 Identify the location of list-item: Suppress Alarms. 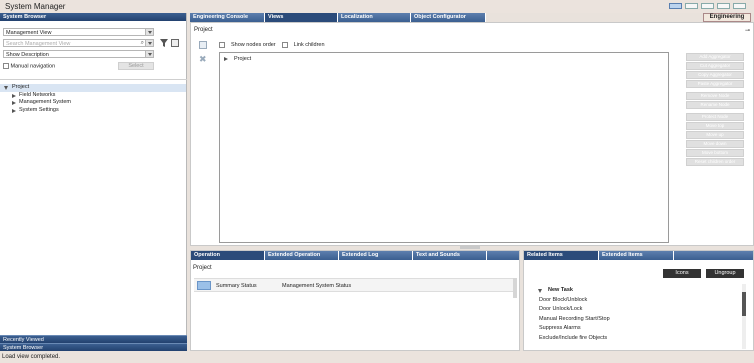
(641, 329).